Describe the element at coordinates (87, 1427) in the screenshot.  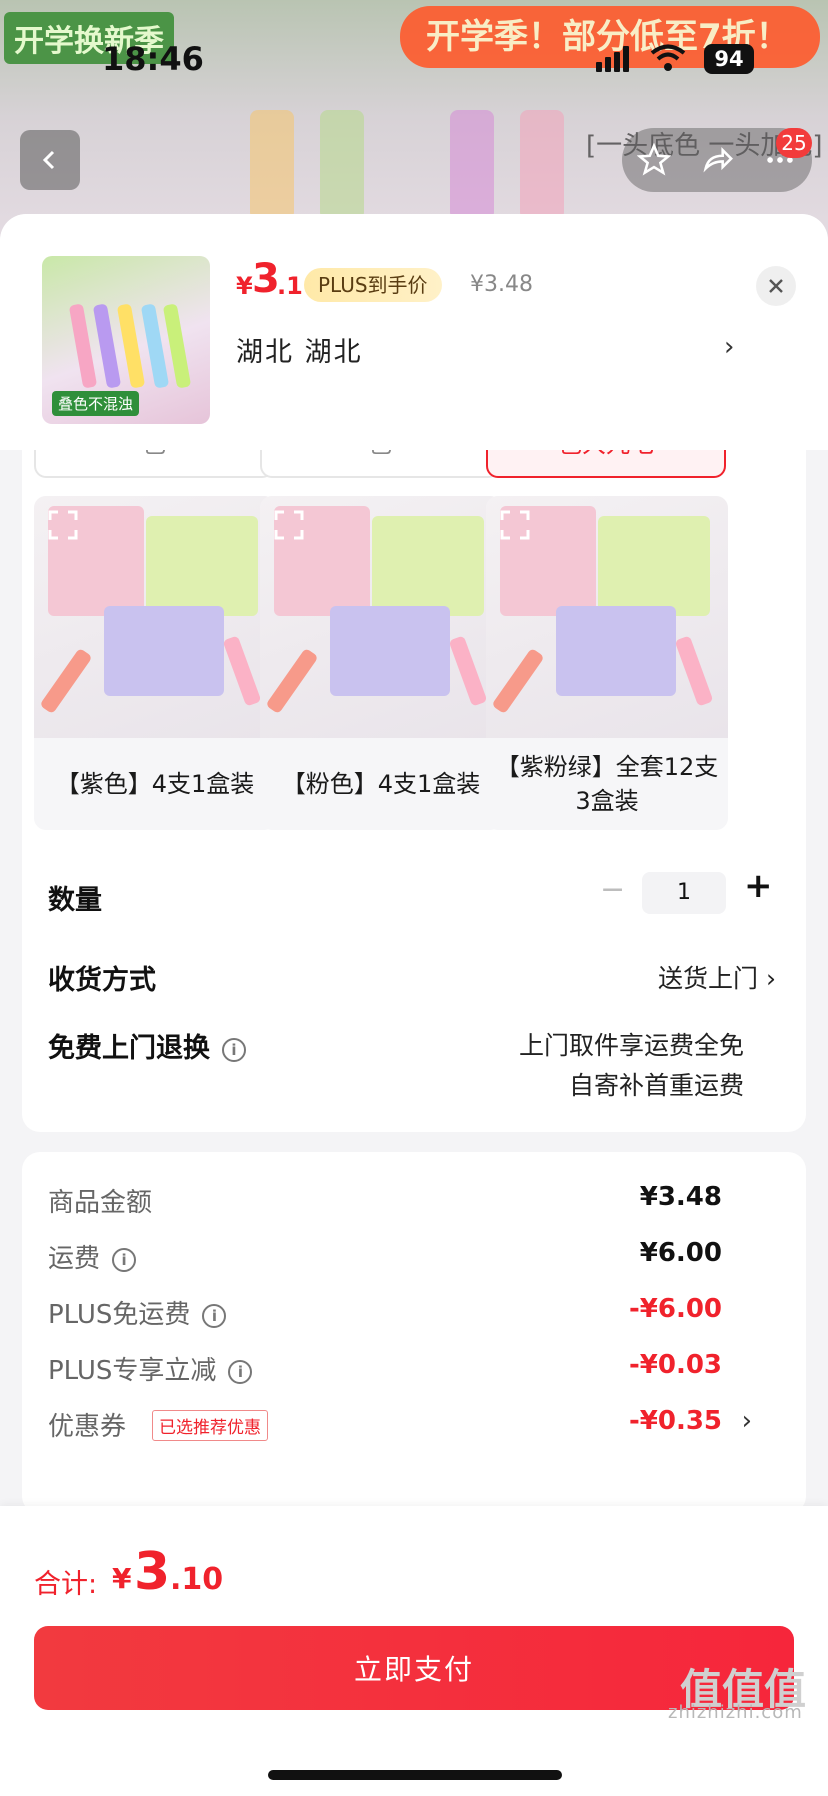
I see `summary-label: 优惠券` at that location.